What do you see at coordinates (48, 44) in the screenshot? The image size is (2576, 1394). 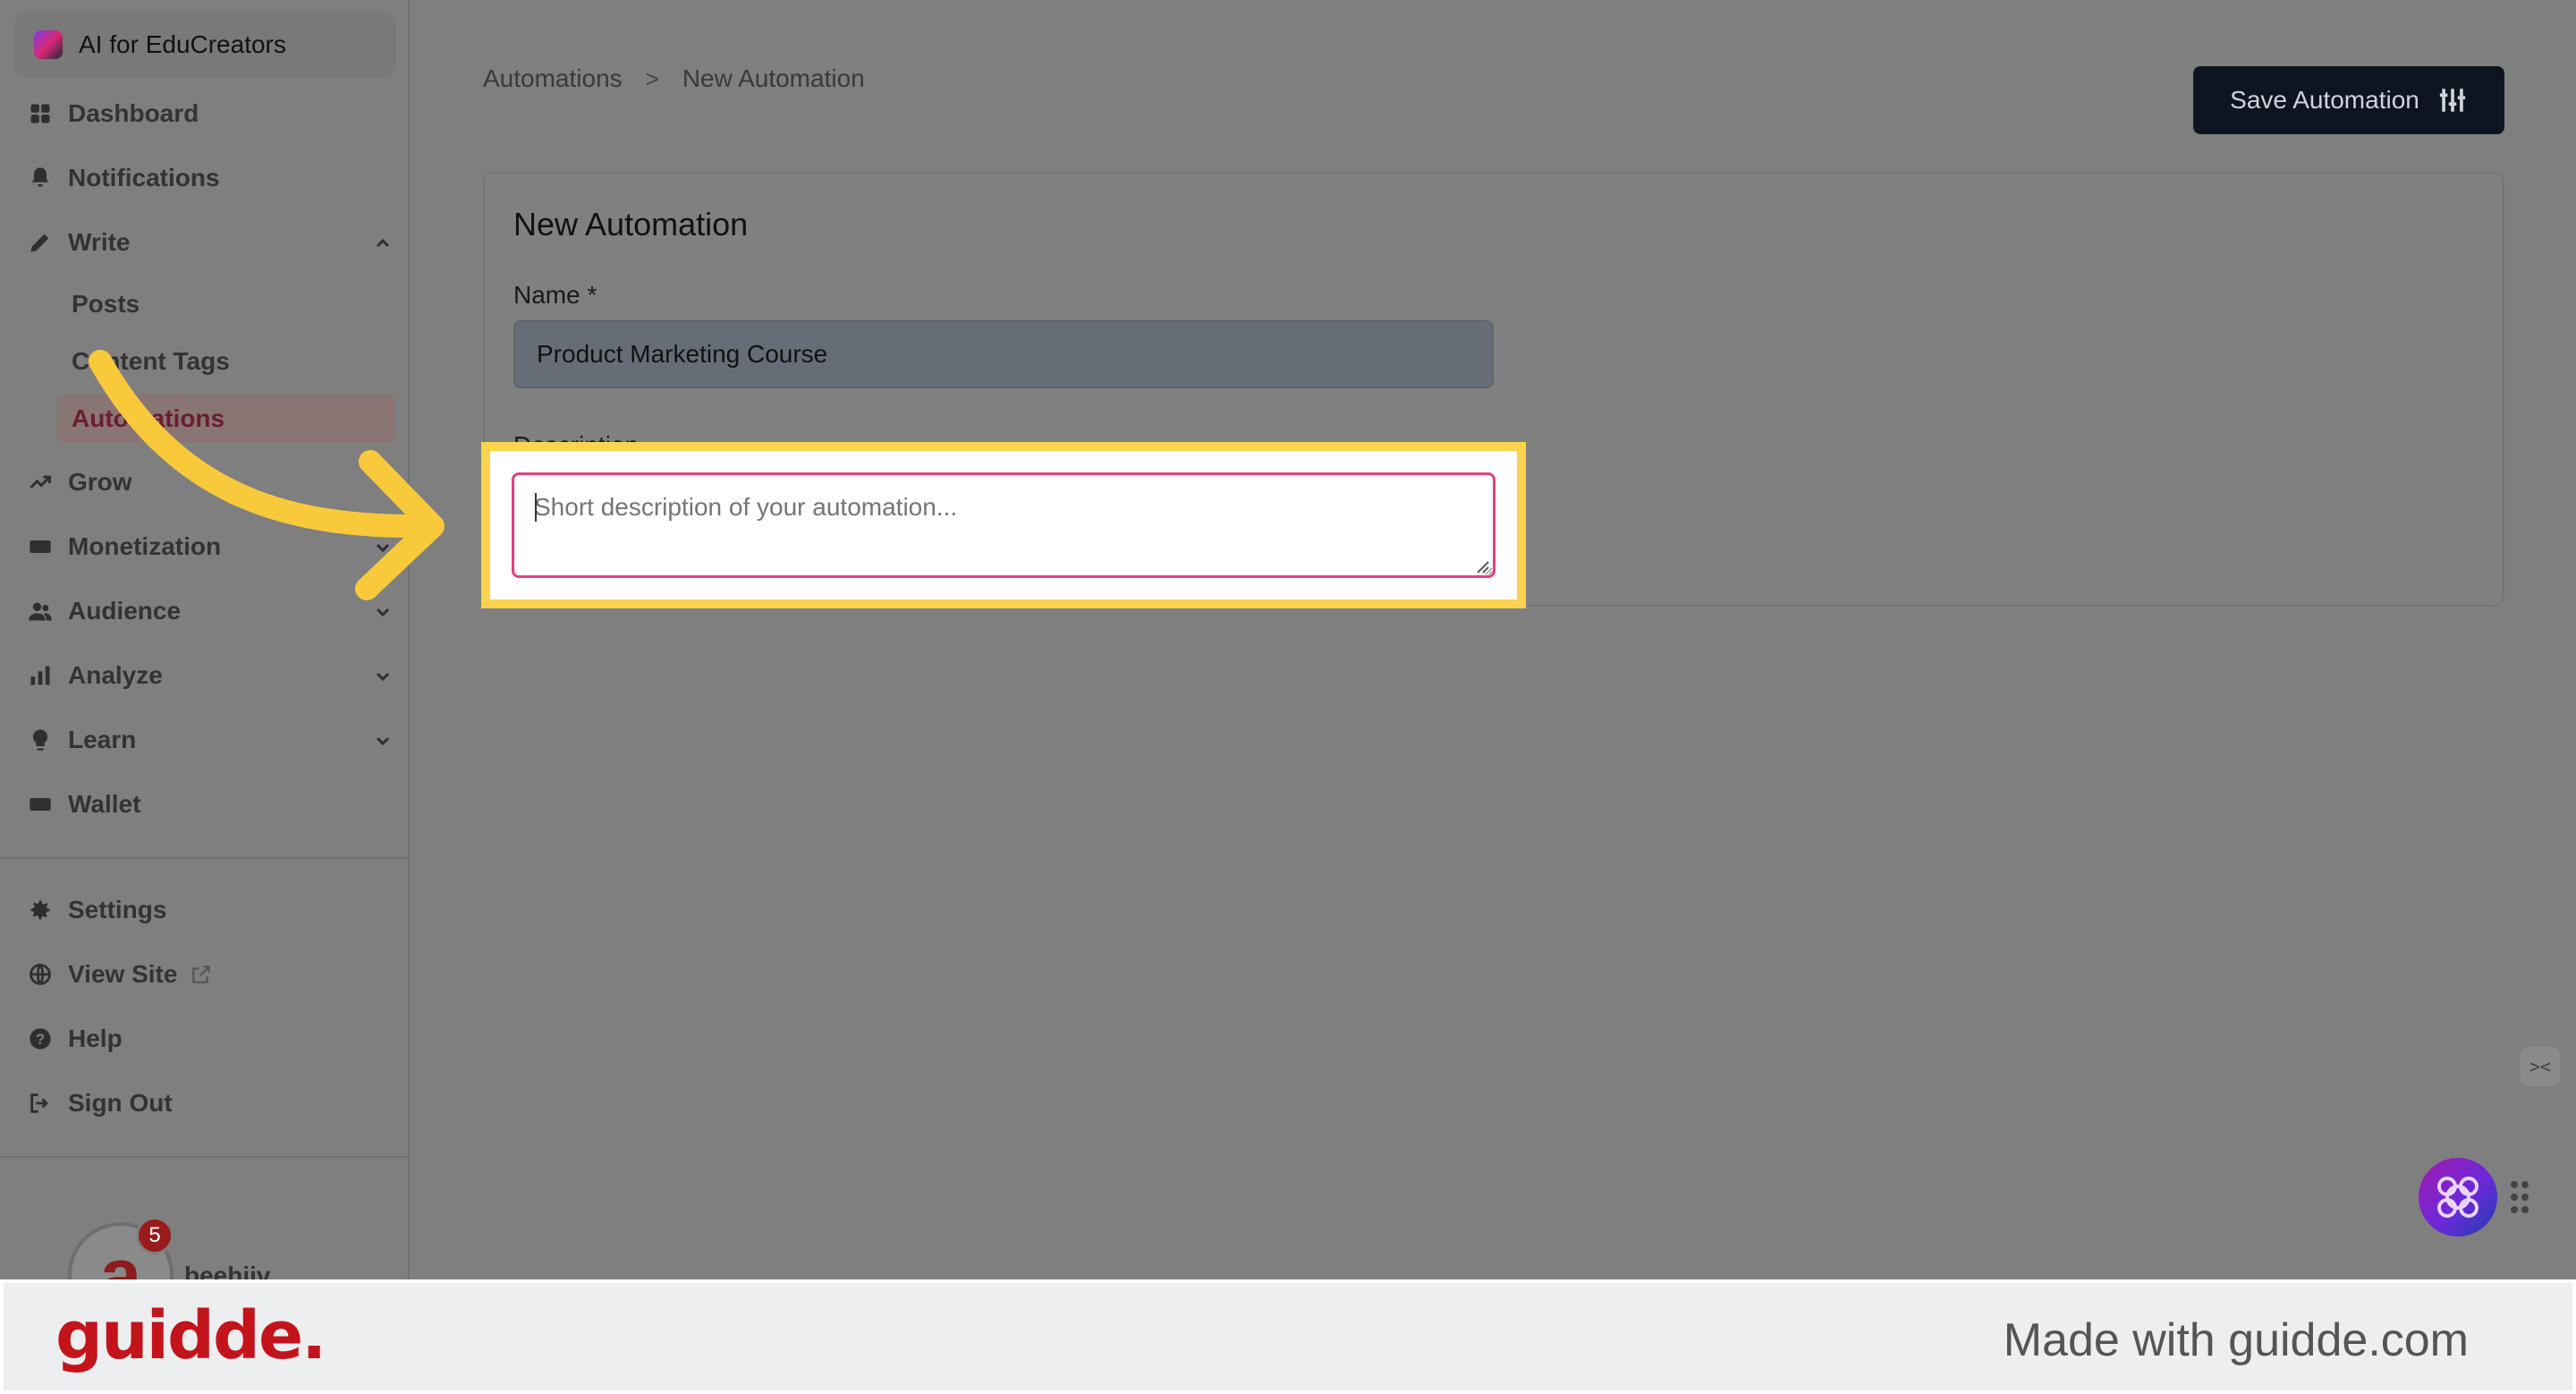 I see `workspace-logo` at bounding box center [48, 44].